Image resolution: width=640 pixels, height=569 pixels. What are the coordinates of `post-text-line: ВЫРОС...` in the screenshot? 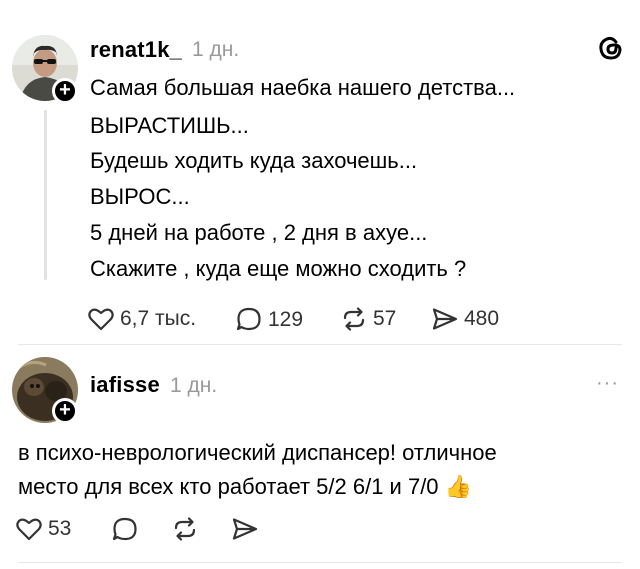 It's located at (140, 196).